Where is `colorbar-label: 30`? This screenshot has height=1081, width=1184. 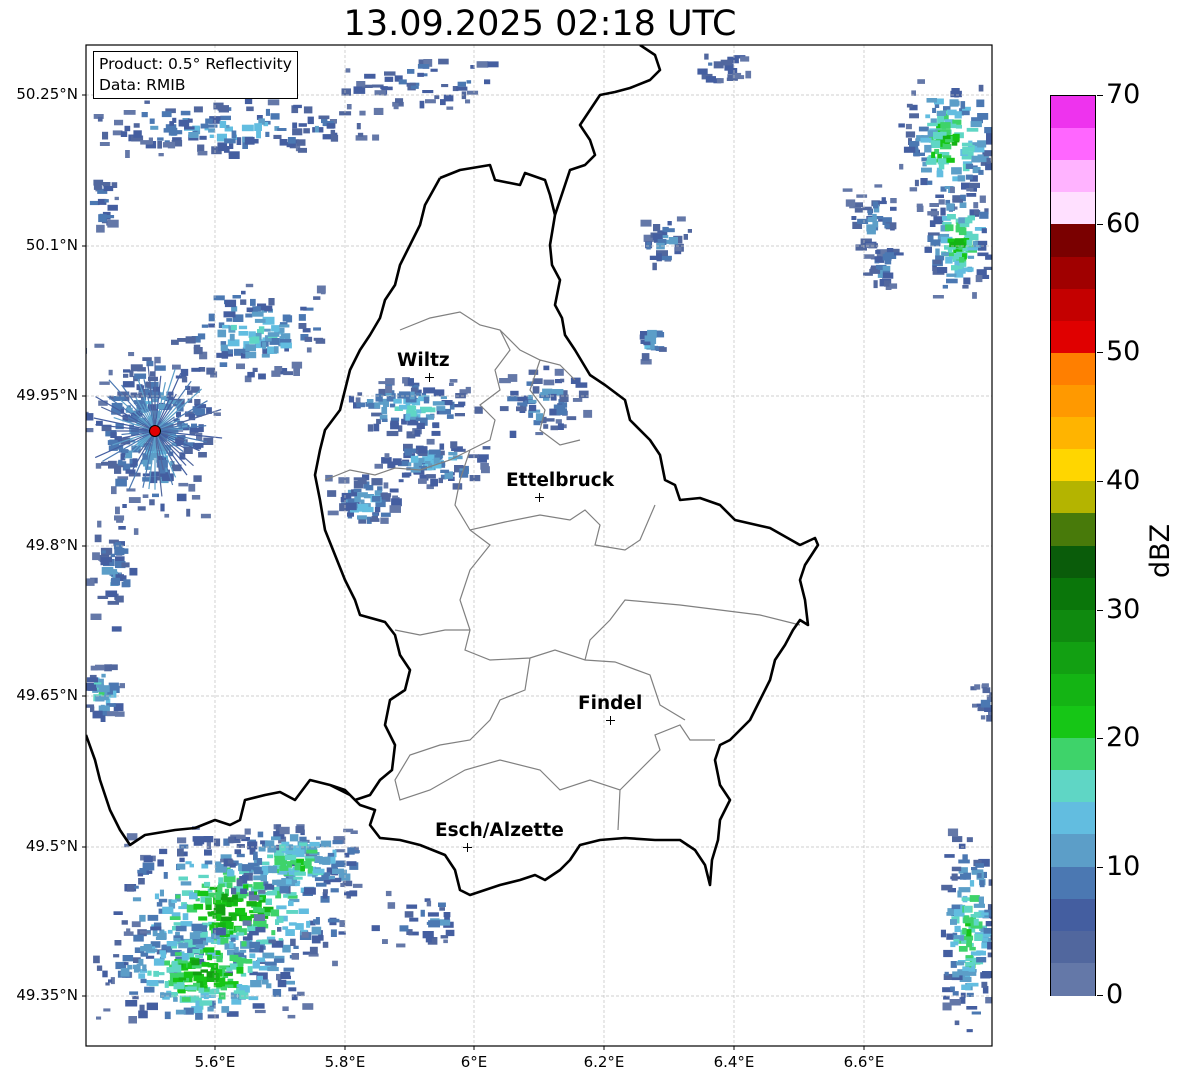
colorbar-label: 30 is located at coordinates (1123, 609).